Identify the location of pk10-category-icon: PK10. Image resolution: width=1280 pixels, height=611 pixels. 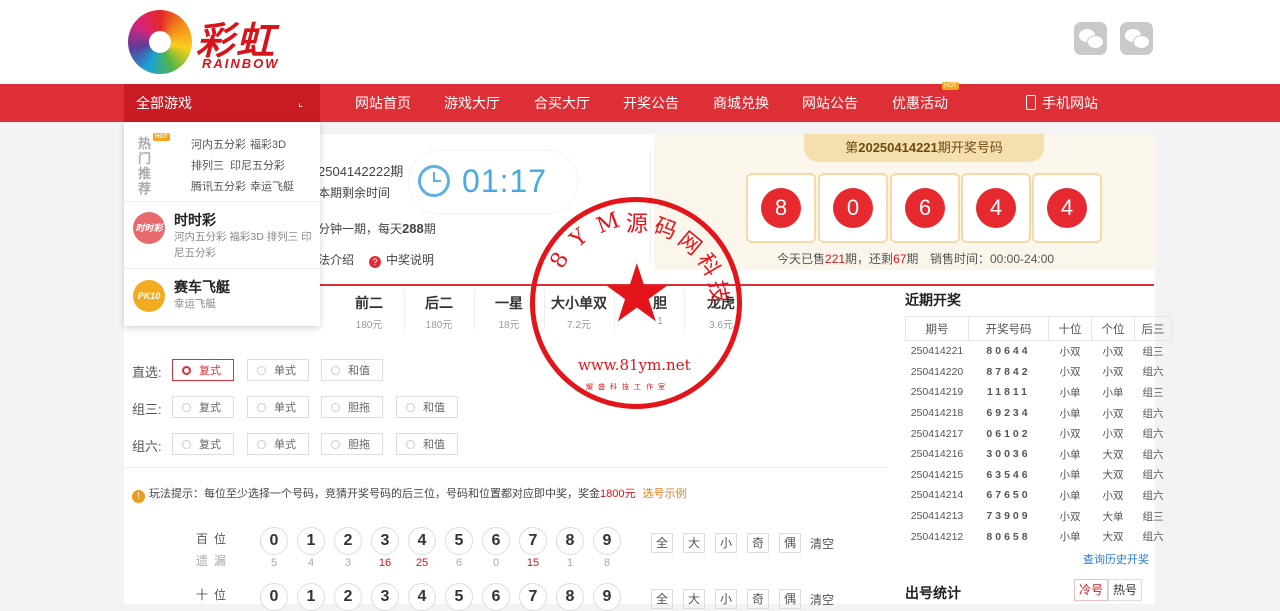
(149, 296).